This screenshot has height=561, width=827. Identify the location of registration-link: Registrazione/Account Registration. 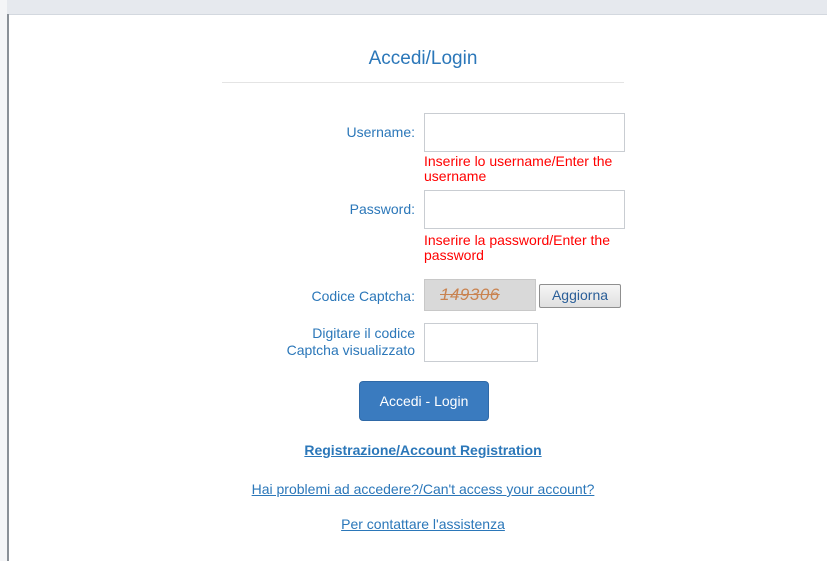
(423, 450).